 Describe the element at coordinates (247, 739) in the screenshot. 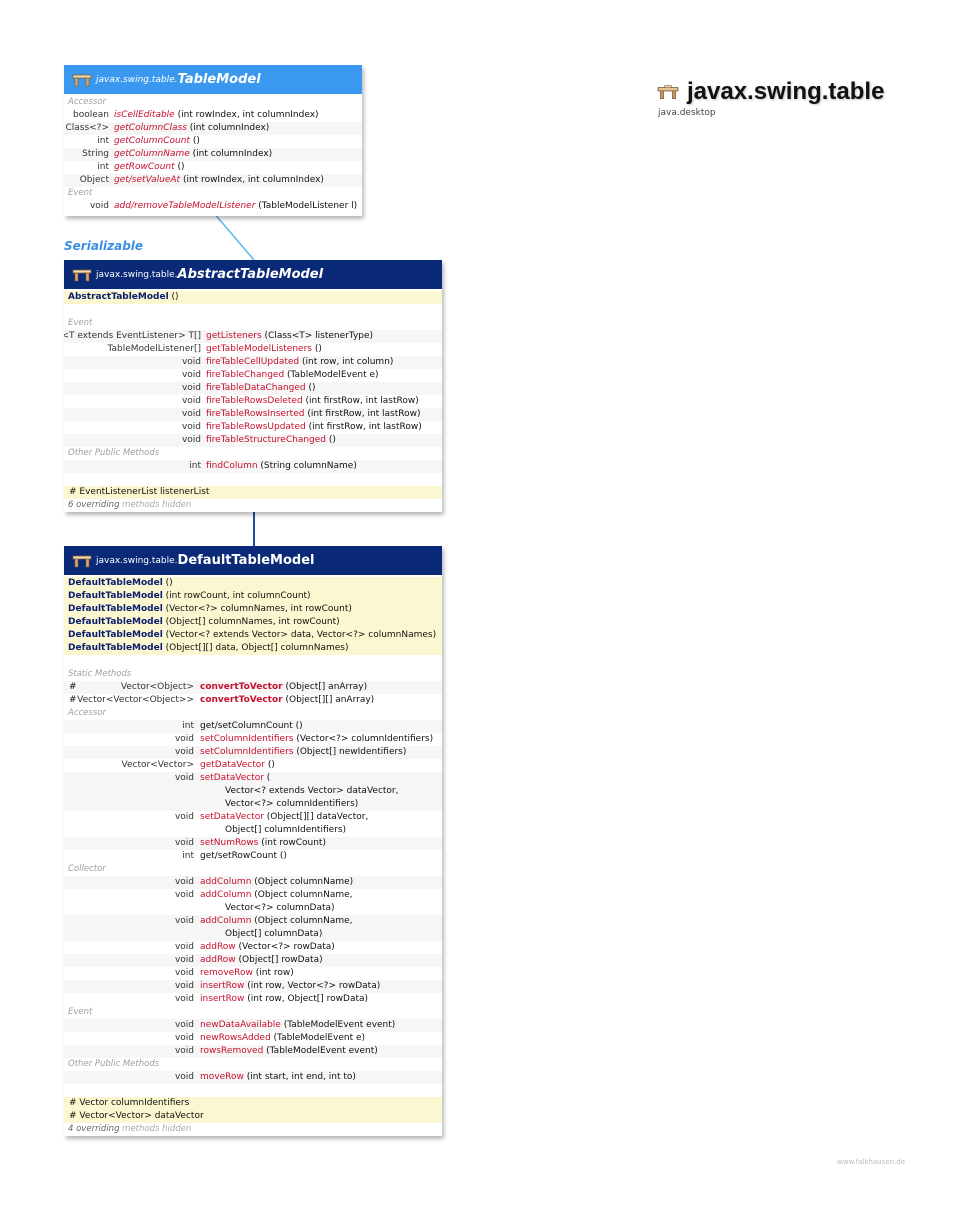

I see `method-name: setColumnIdentifiers` at that location.